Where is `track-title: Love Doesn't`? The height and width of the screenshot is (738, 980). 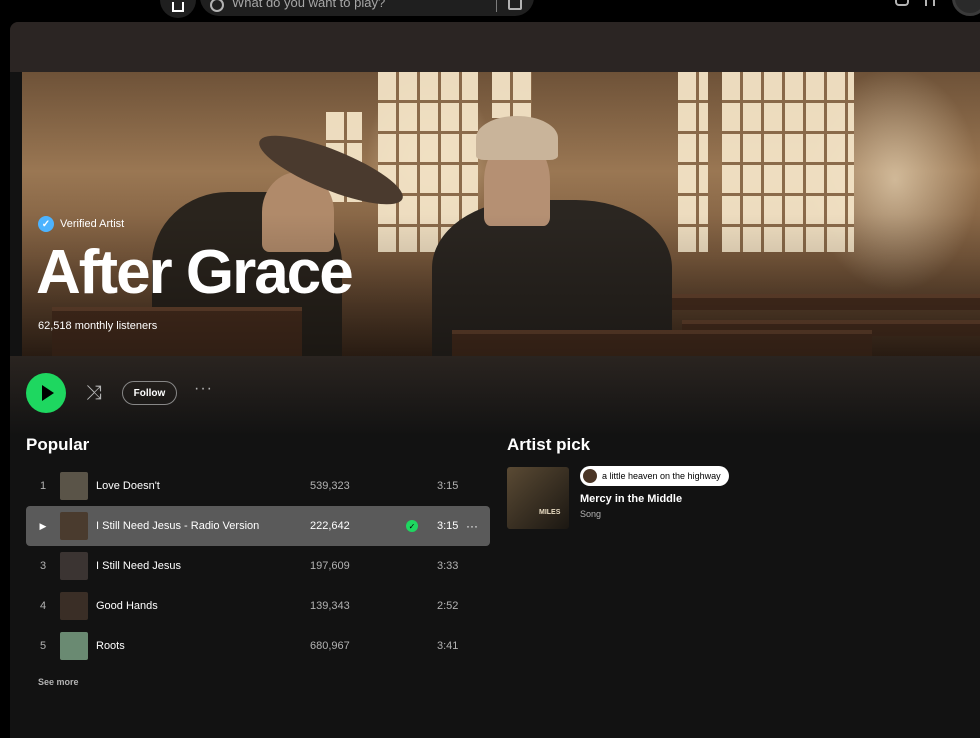
track-title: Love Doesn't is located at coordinates (196, 486).